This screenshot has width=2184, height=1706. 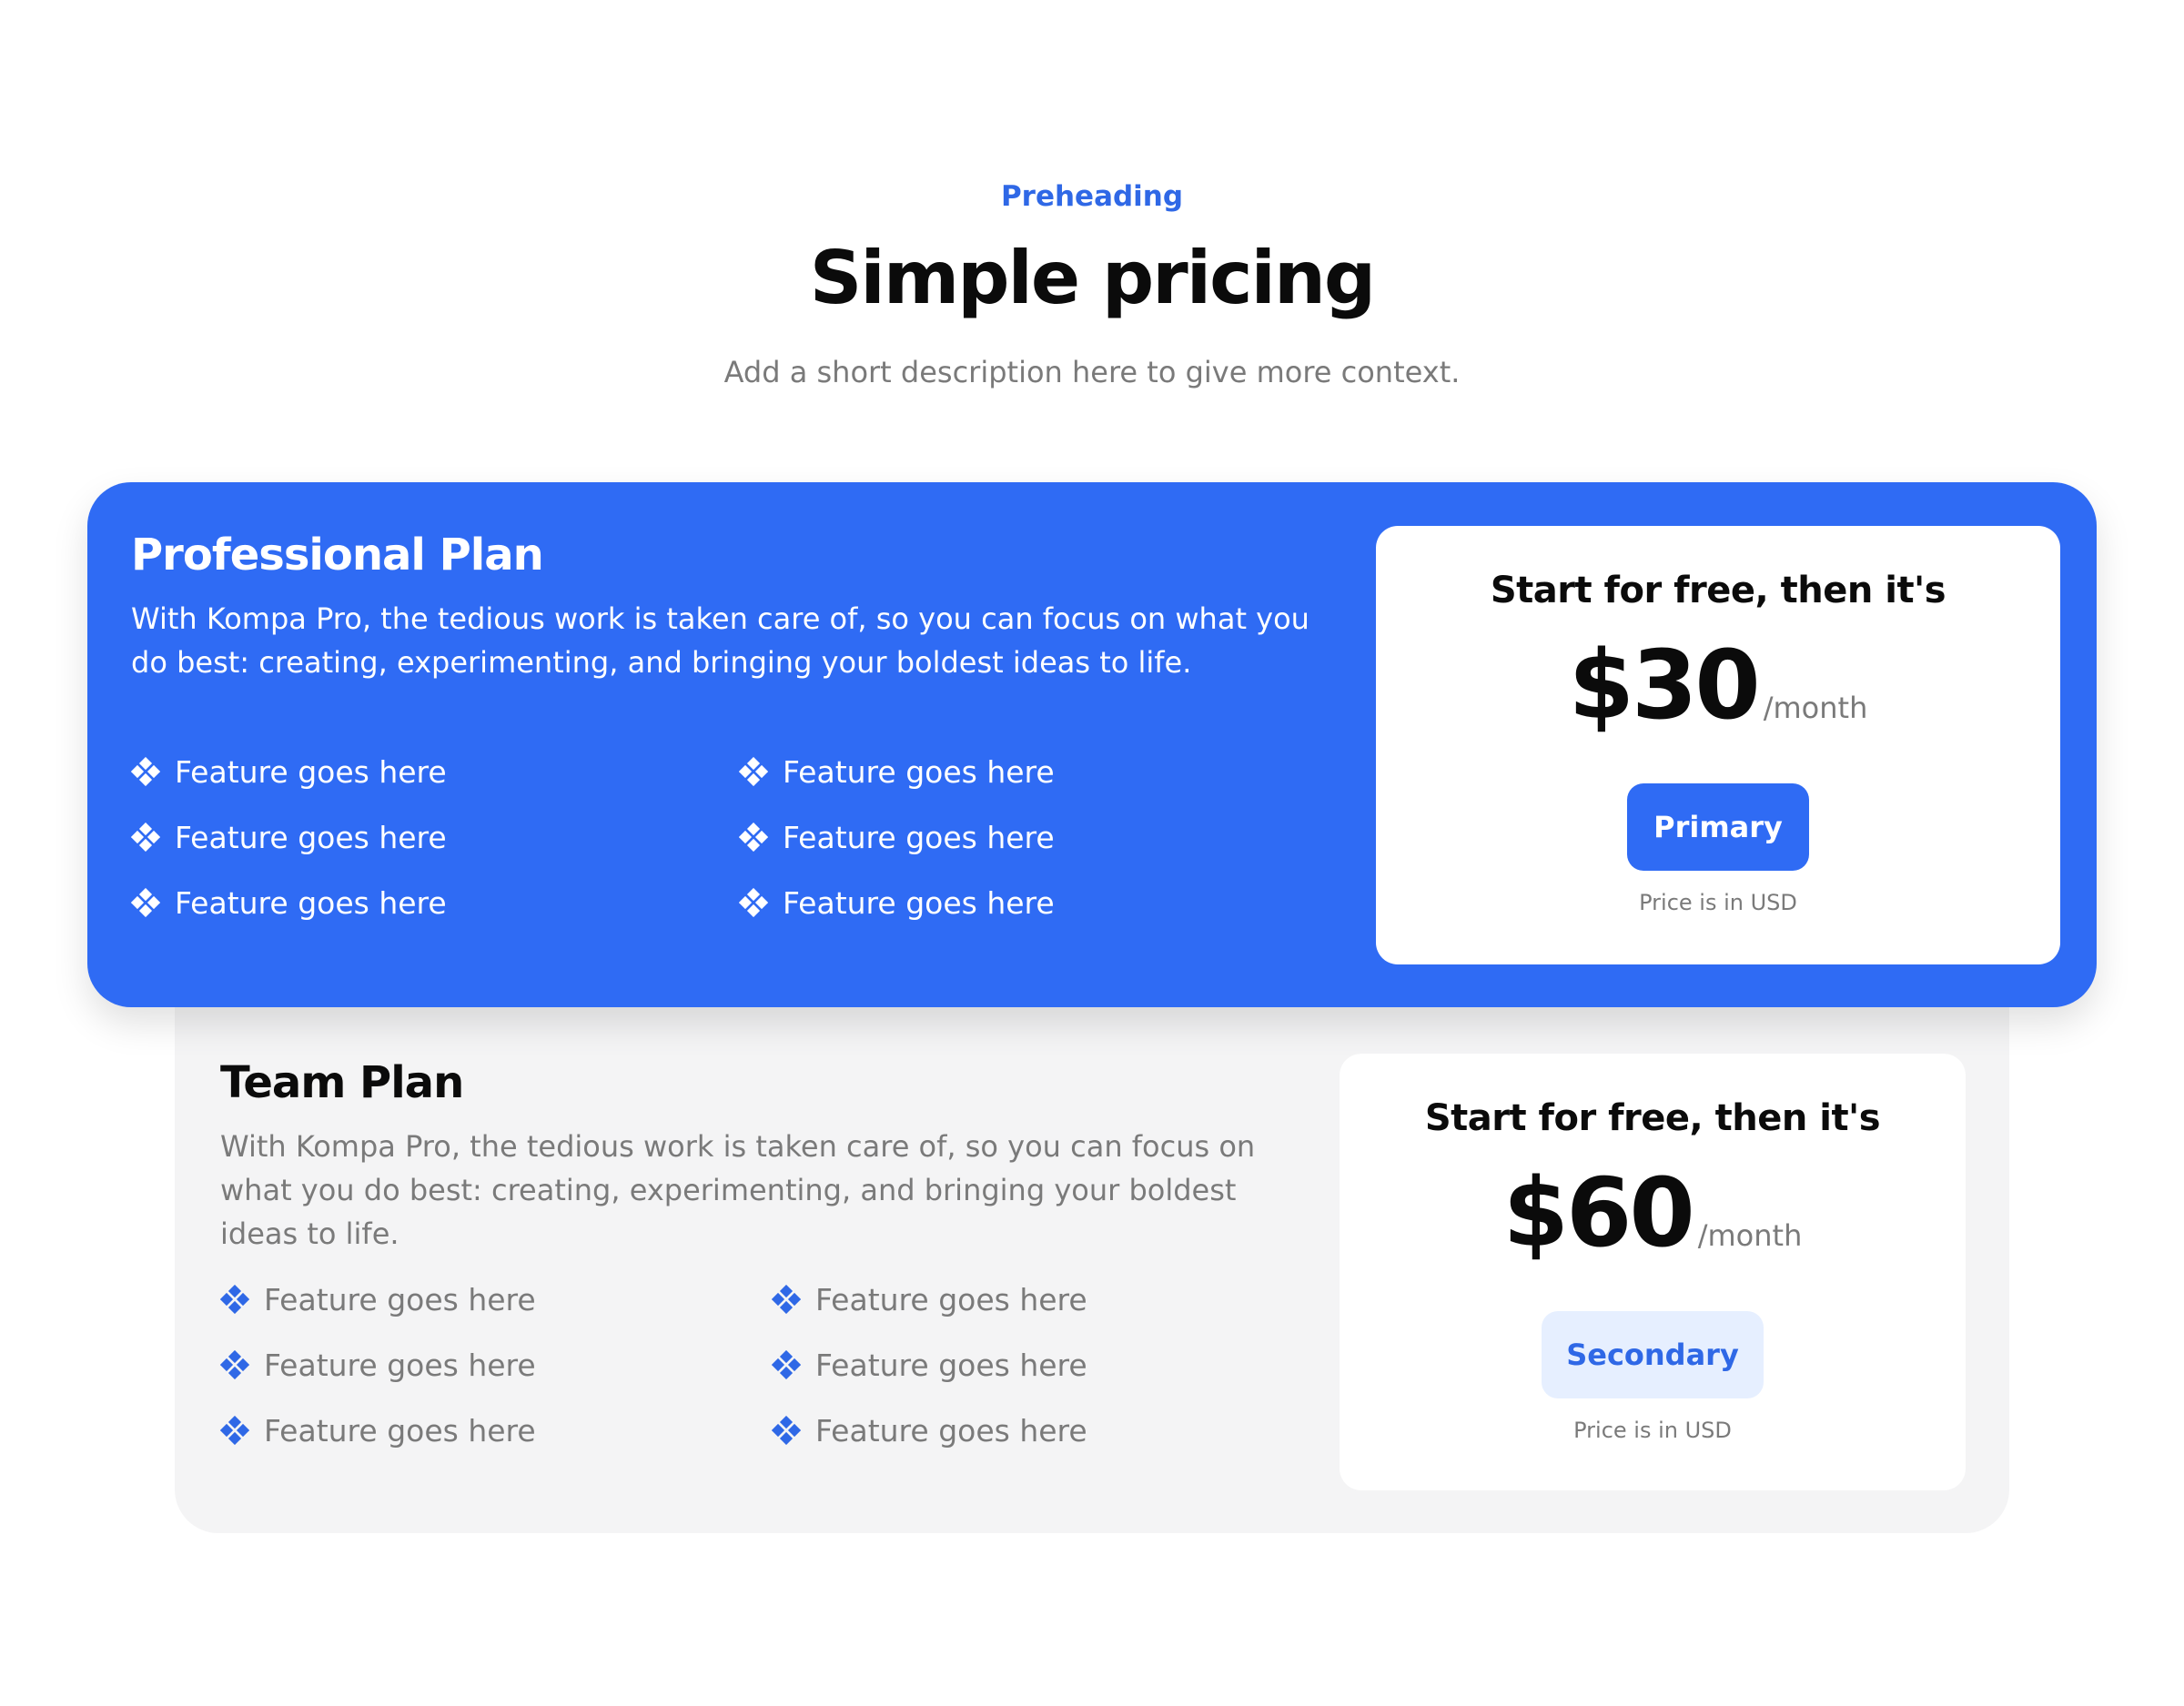 What do you see at coordinates (342, 1082) in the screenshot?
I see `plan-title: Team Plan` at bounding box center [342, 1082].